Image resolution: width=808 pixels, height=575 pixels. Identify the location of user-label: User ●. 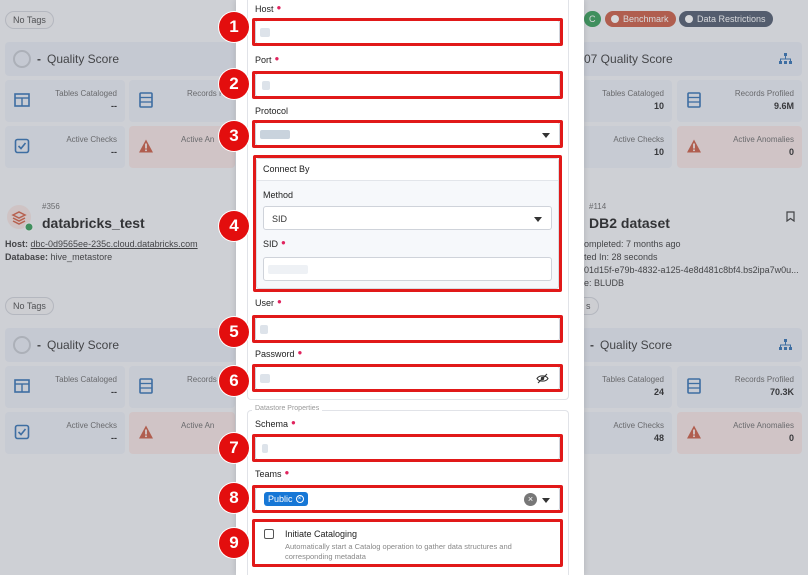
(268, 302).